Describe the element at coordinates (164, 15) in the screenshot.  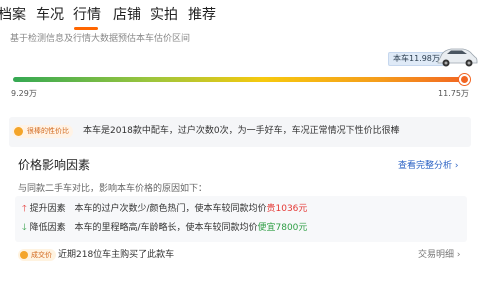
I see `tab-photos: 实拍` at that location.